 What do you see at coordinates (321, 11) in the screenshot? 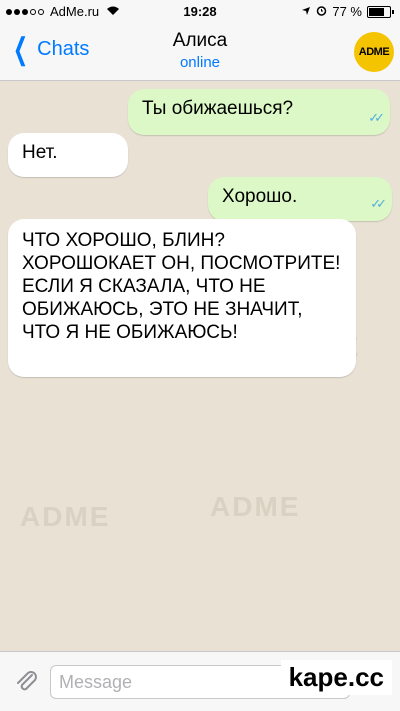
I see `alarm-icon` at bounding box center [321, 11].